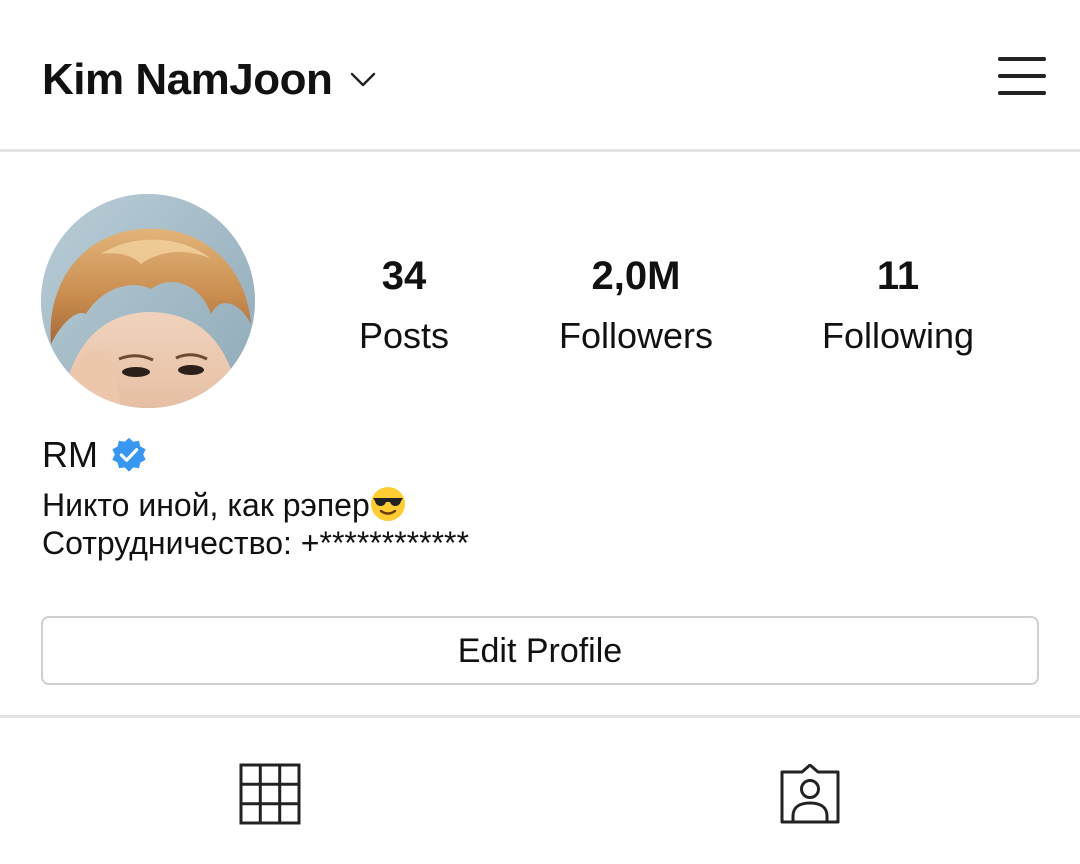 The image size is (1080, 864). I want to click on bio-line-2: Сотрудничество: +************, so click(255, 543).